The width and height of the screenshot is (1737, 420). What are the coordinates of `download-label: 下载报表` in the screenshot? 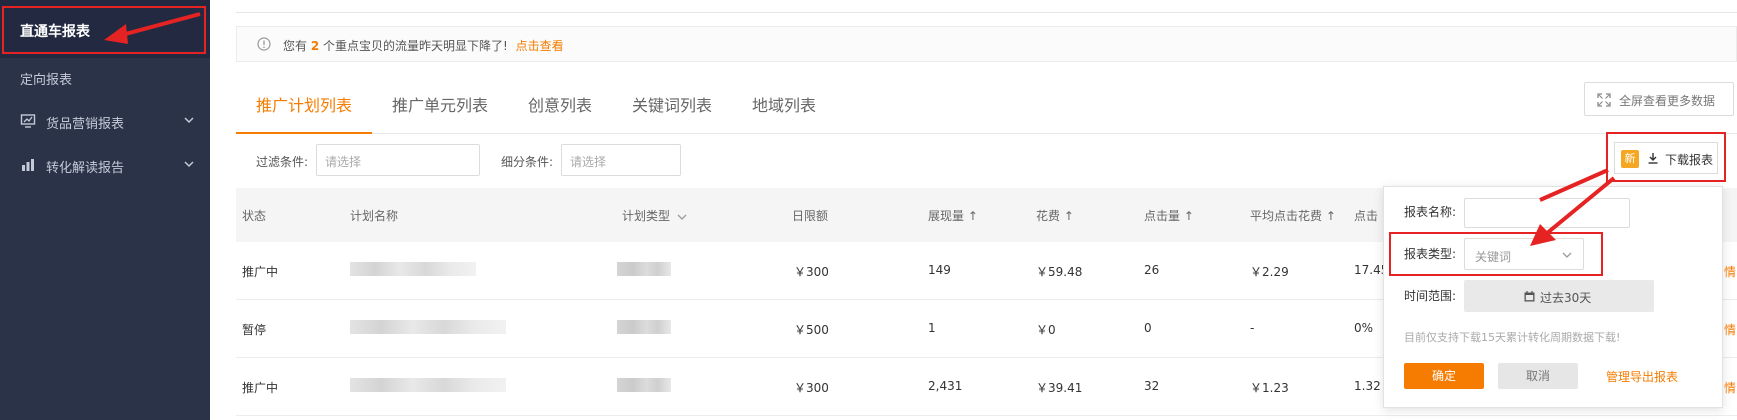 It's located at (1689, 160).